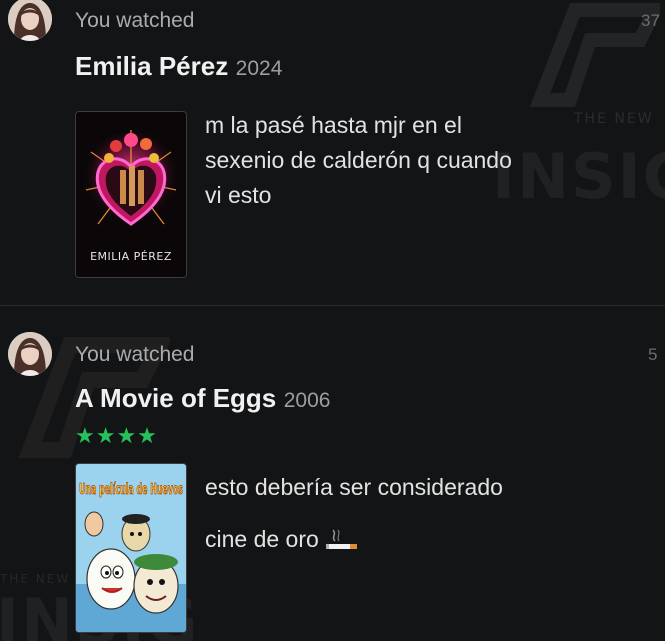 The height and width of the screenshot is (641, 665). What do you see at coordinates (354, 487) in the screenshot?
I see `review-line: esto debería ser considerado` at bounding box center [354, 487].